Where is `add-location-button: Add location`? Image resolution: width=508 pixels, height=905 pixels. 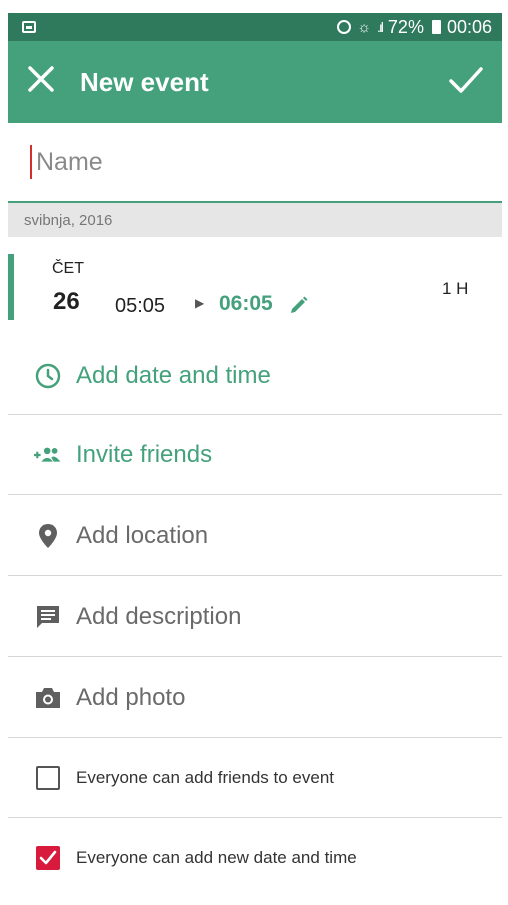
add-location-button: Add location is located at coordinates (255, 536).